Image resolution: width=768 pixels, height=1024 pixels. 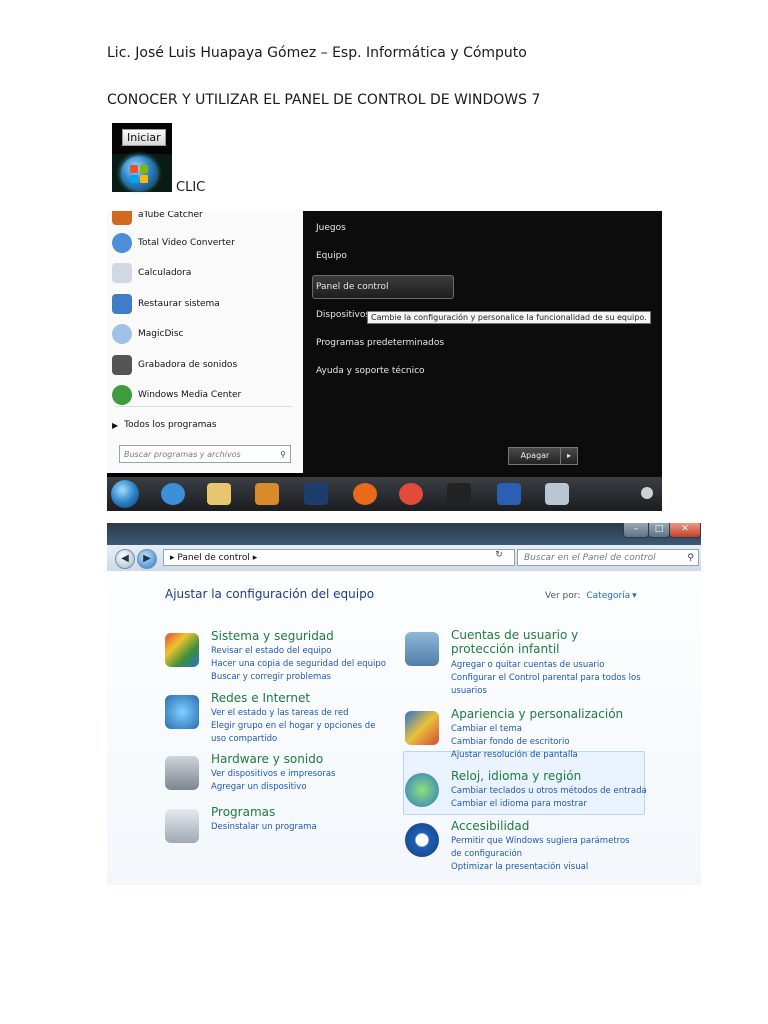 What do you see at coordinates (659, 530) in the screenshot?
I see `maximize-button: □` at bounding box center [659, 530].